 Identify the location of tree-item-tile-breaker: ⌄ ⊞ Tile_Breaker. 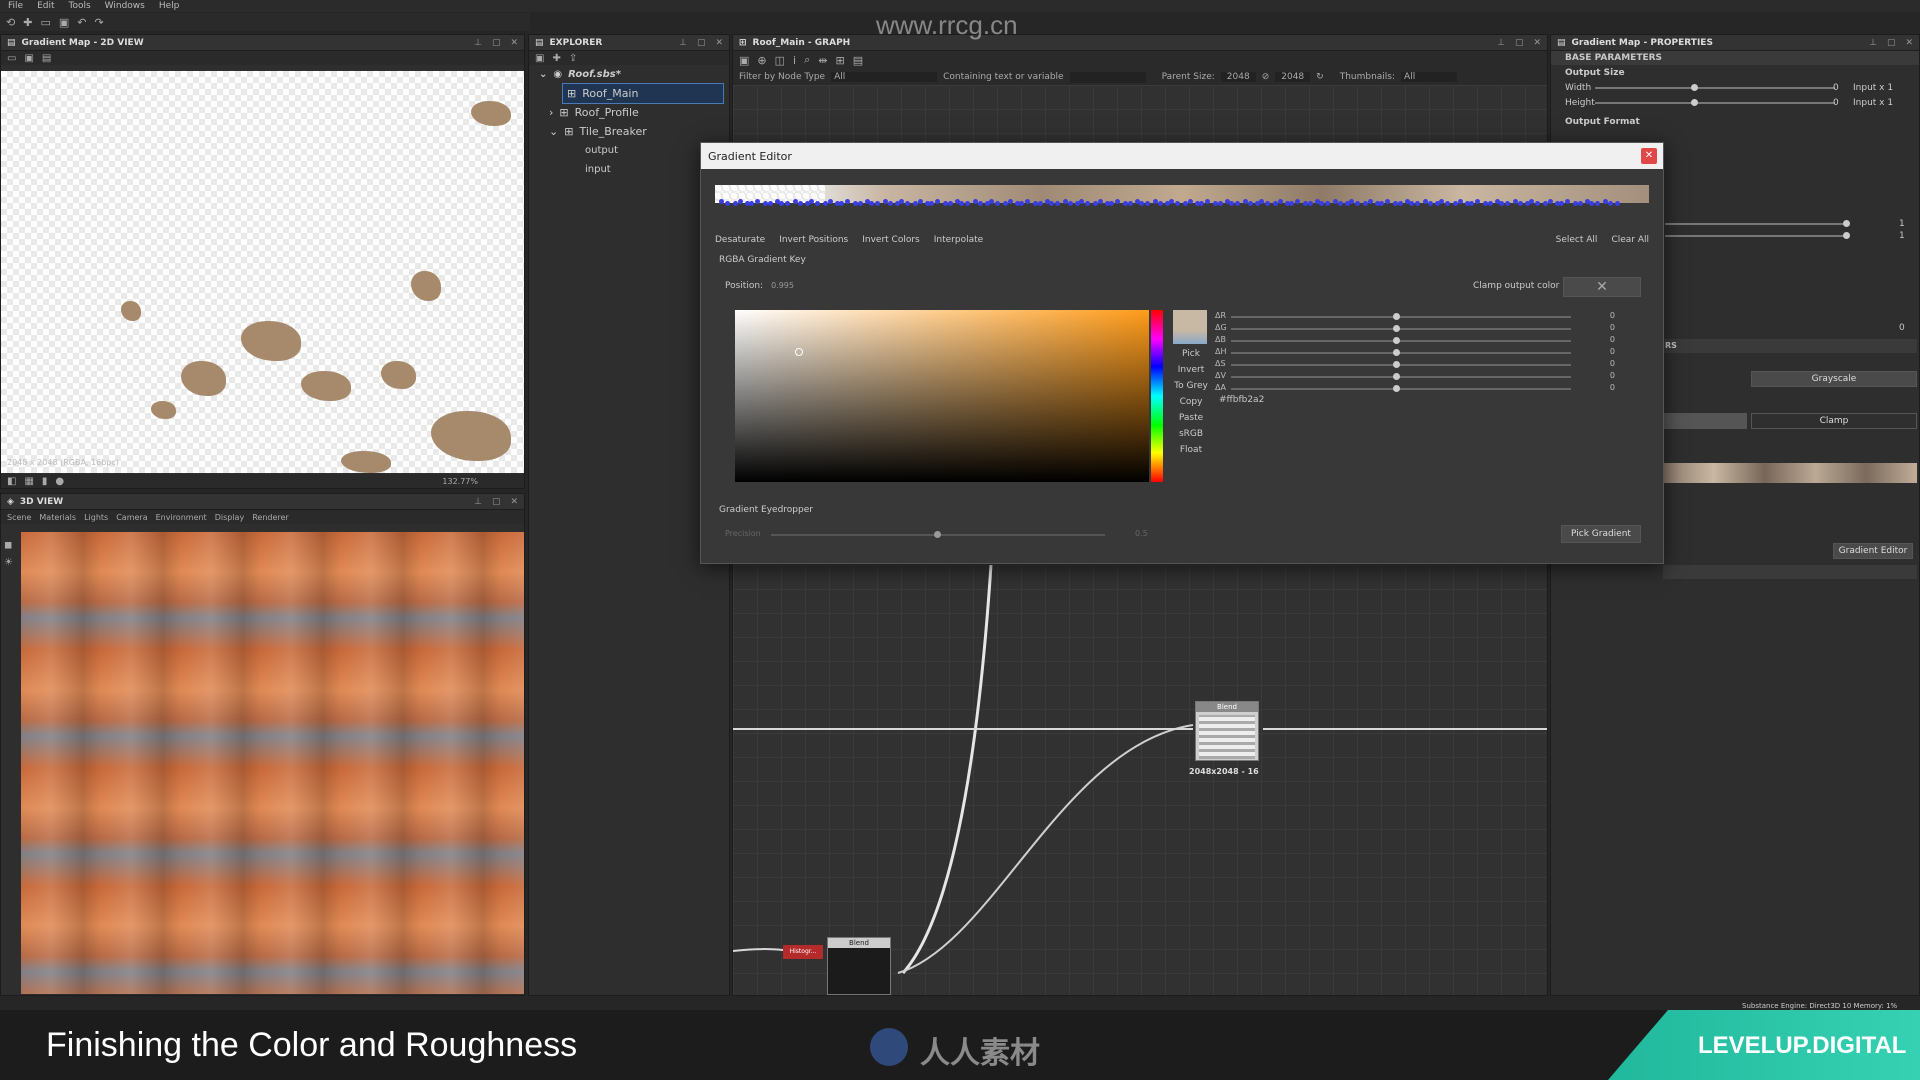
(629, 131).